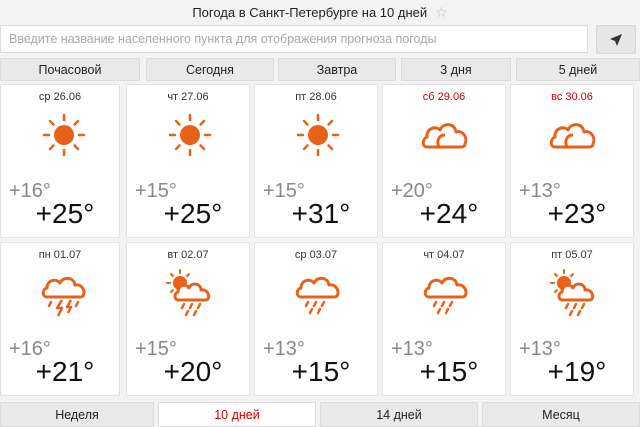 The image size is (640, 427). What do you see at coordinates (444, 161) in the screenshot?
I see `day-card: сб 29.06 +20° +24°` at bounding box center [444, 161].